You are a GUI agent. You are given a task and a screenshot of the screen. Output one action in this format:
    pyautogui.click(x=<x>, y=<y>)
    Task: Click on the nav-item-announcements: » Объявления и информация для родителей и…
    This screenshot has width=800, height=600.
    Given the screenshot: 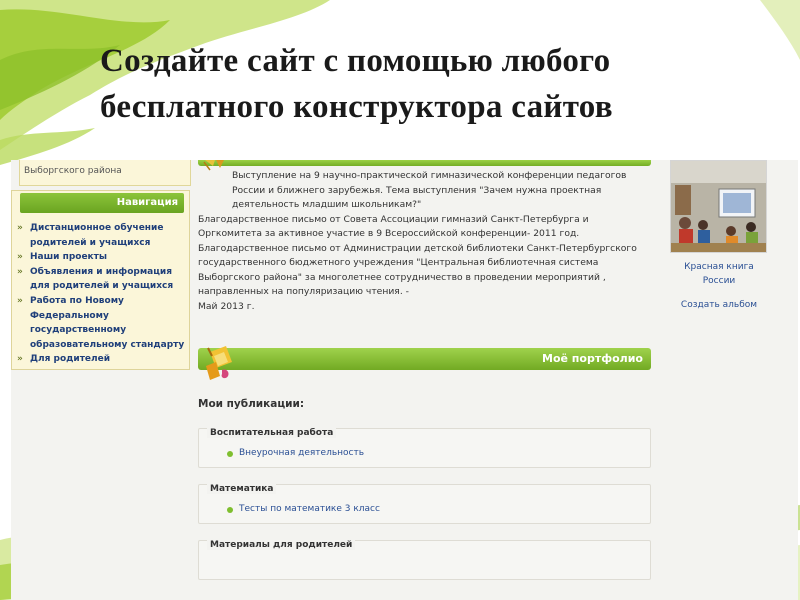 What is the action you would take?
    pyautogui.click(x=103, y=279)
    